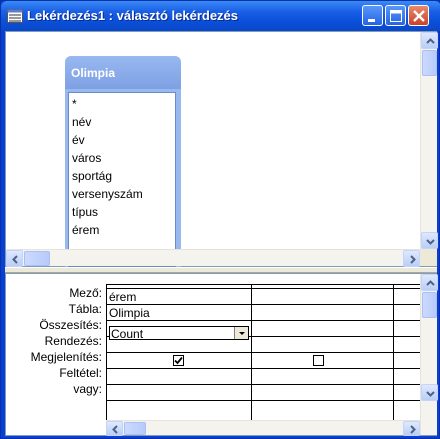  What do you see at coordinates (85, 293) in the screenshot?
I see `row-label-field: Mező:` at bounding box center [85, 293].